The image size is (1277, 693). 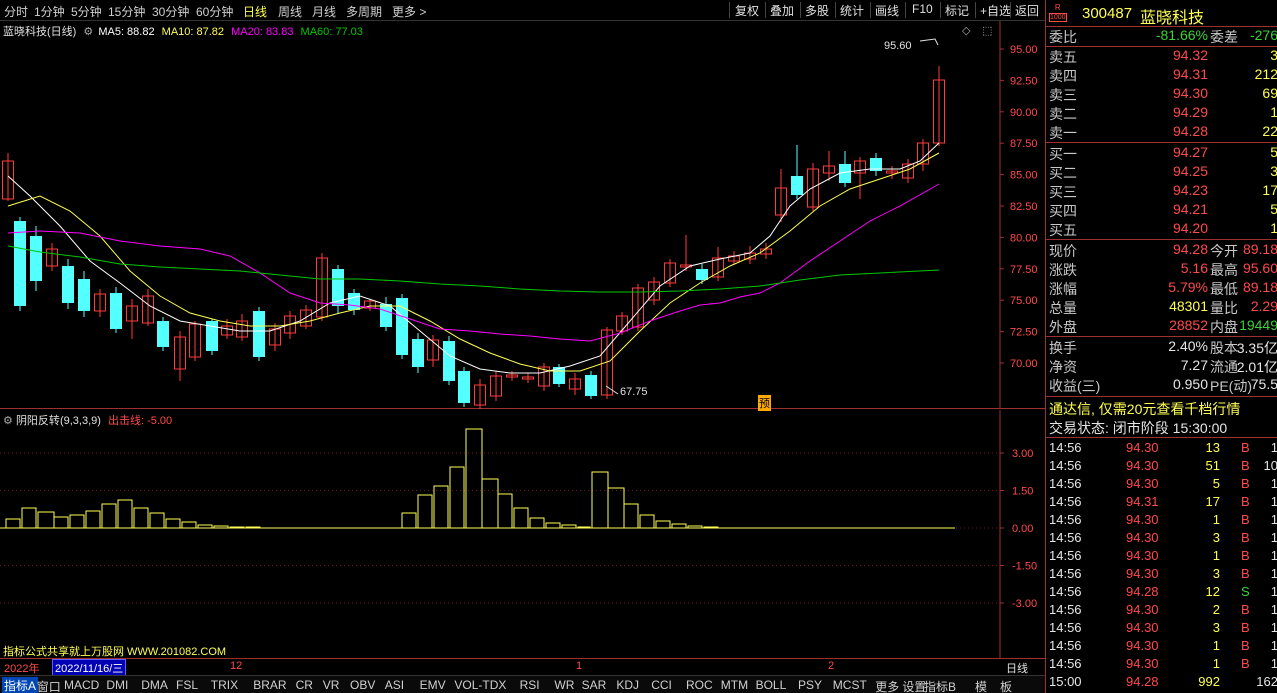 I want to click on tab-macd: MACD, so click(x=81, y=685).